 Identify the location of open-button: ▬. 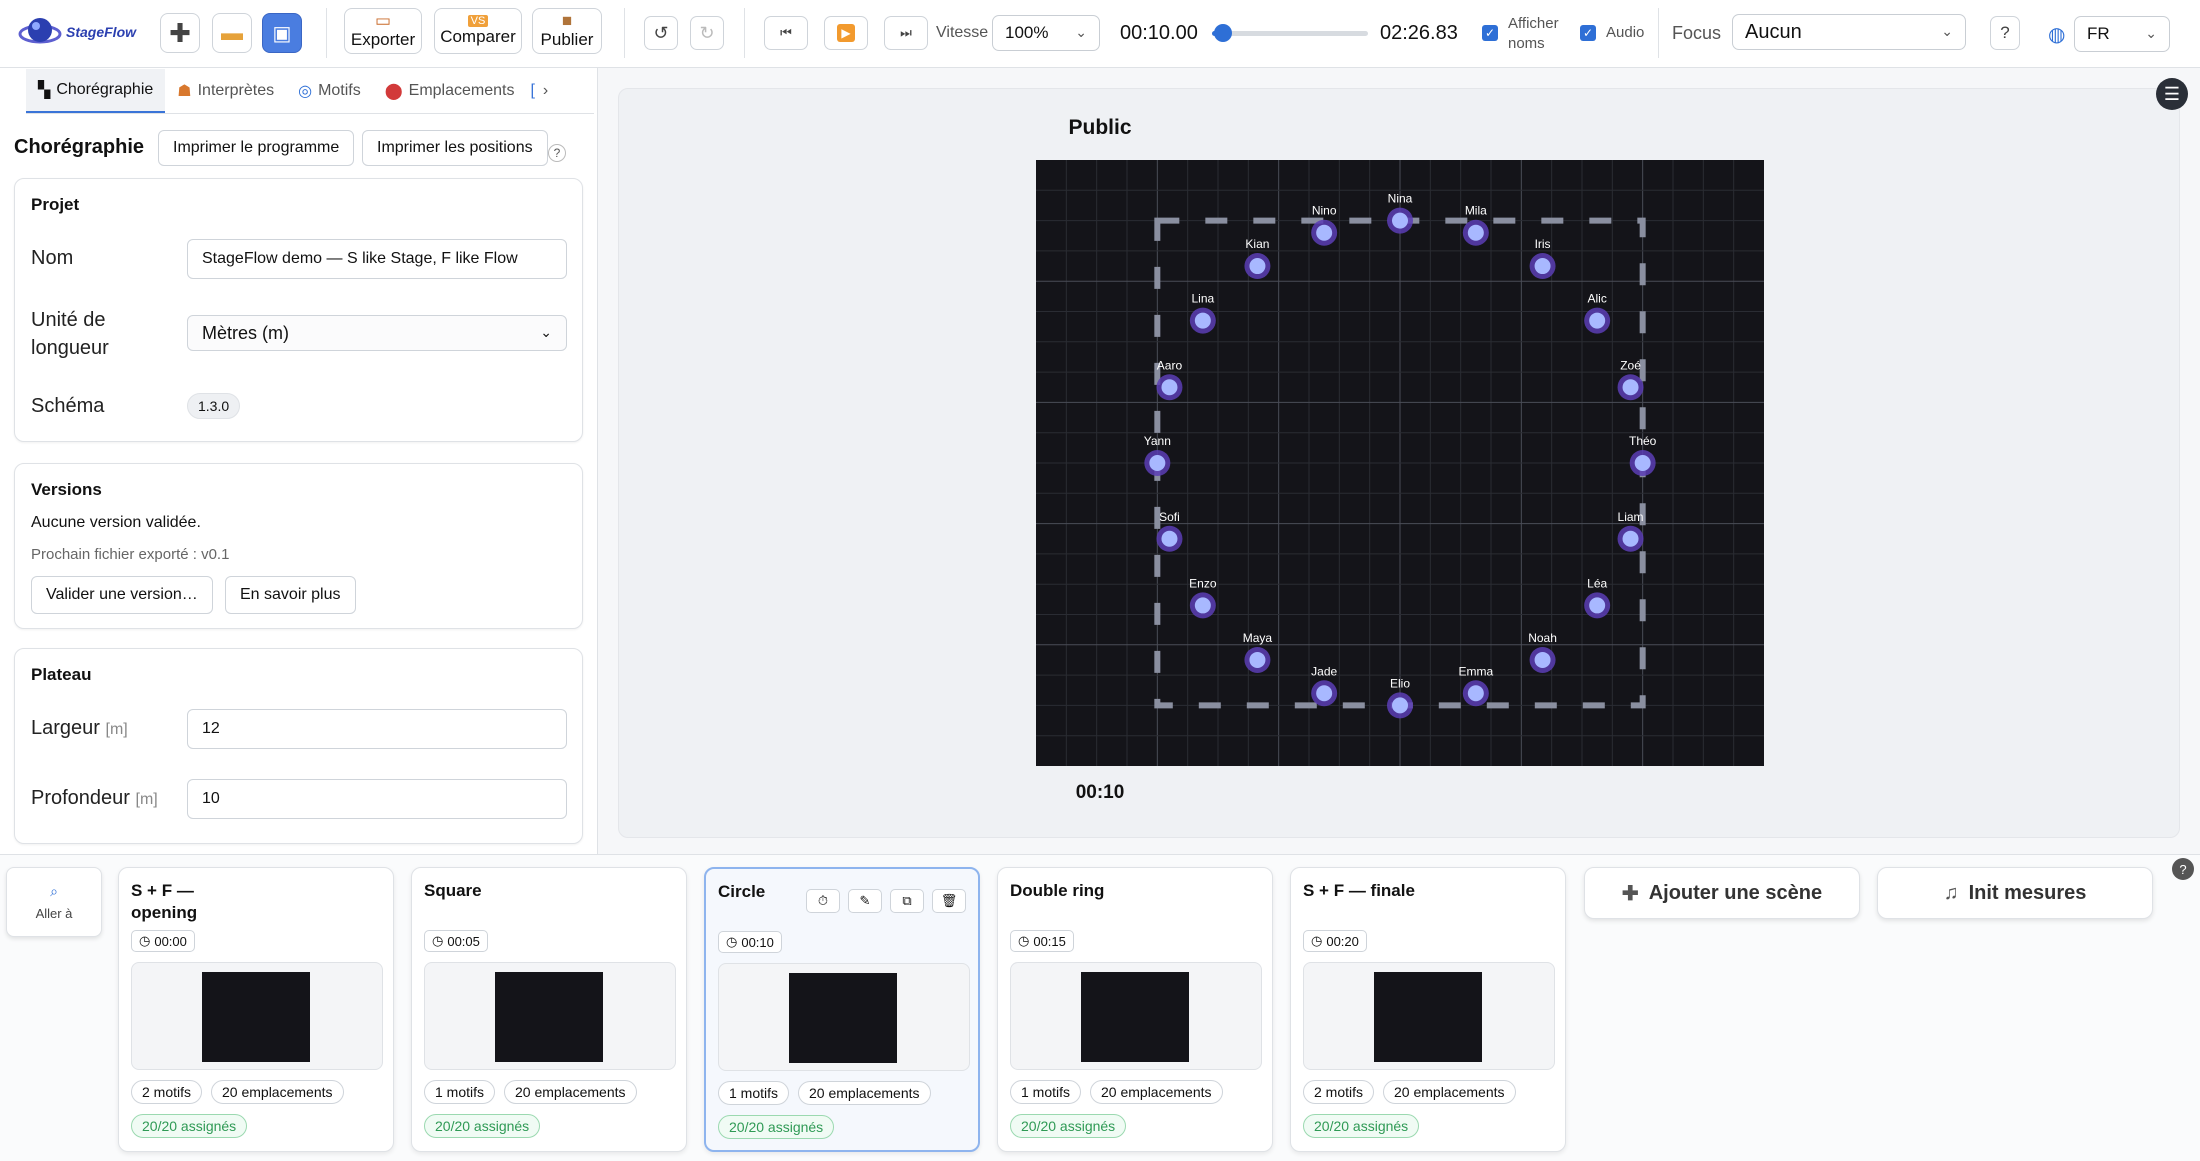
(232, 33).